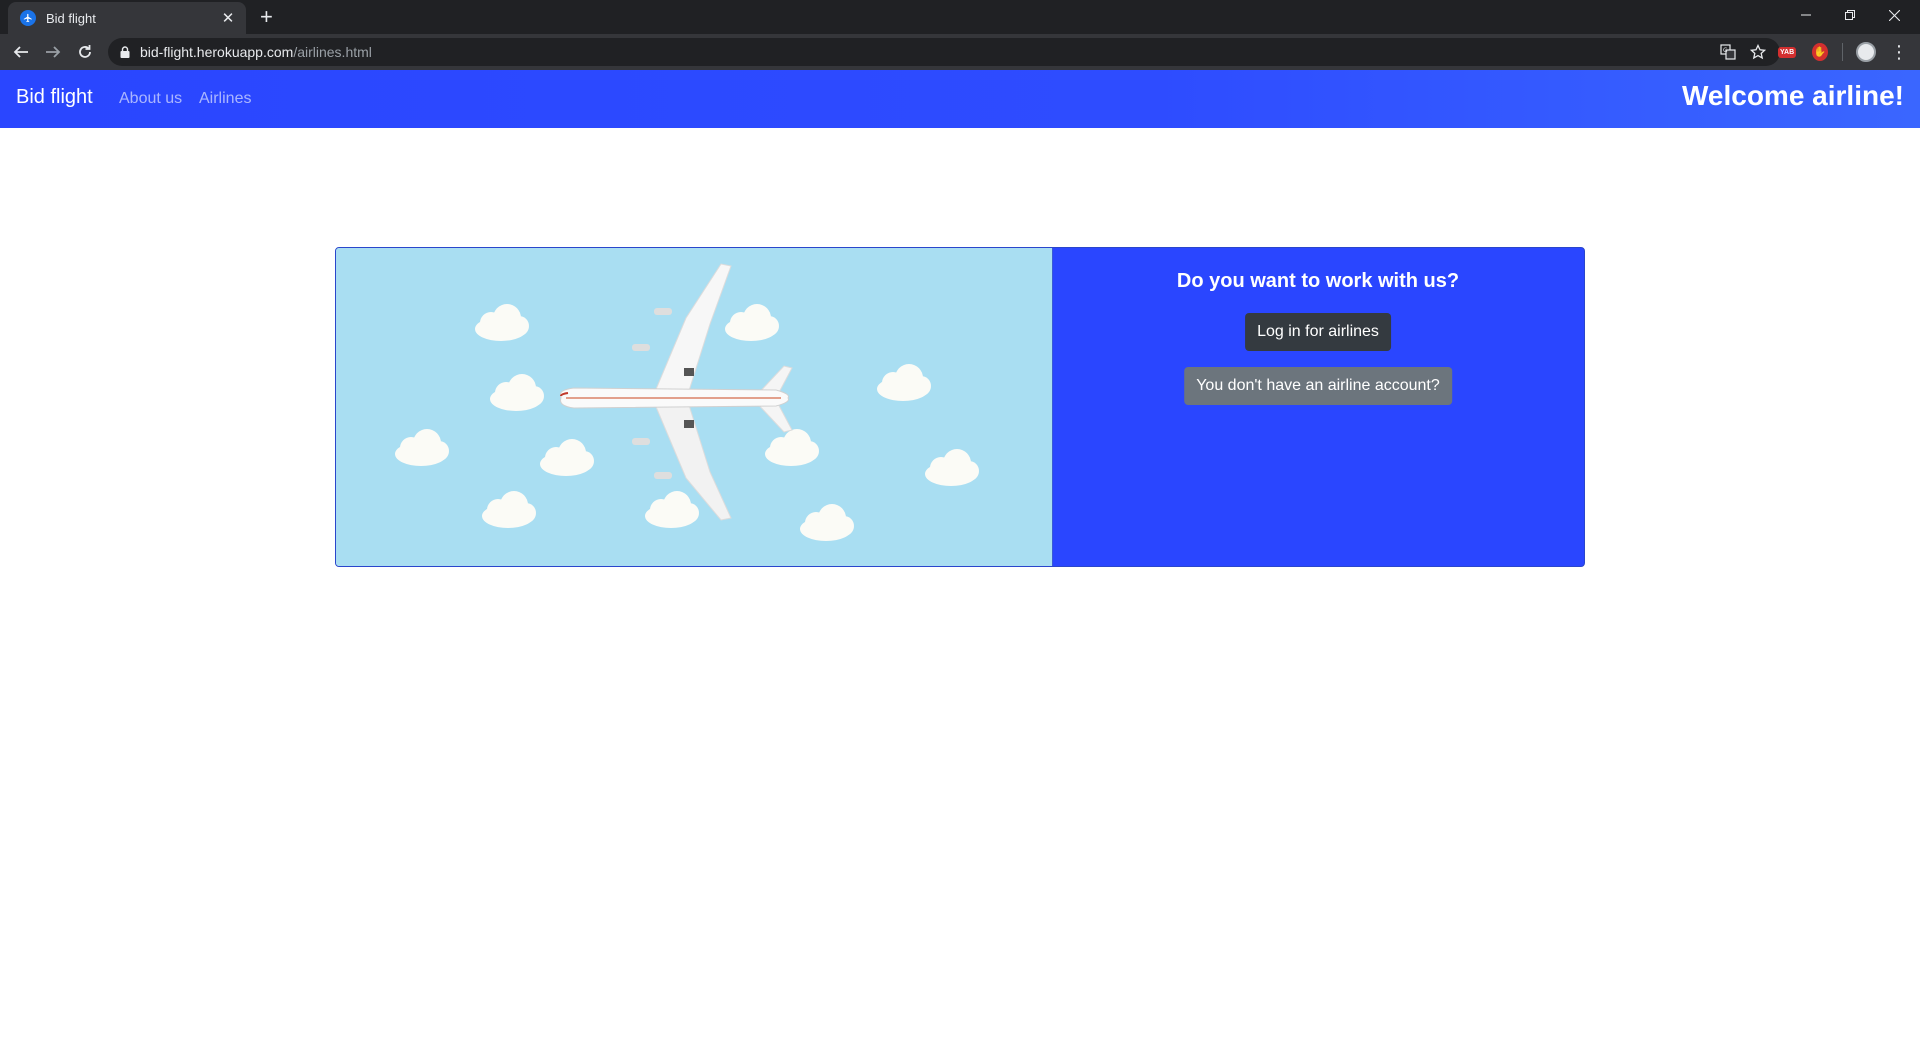 This screenshot has height=1040, width=1920. What do you see at coordinates (1758, 53) in the screenshot?
I see `star-icon` at bounding box center [1758, 53].